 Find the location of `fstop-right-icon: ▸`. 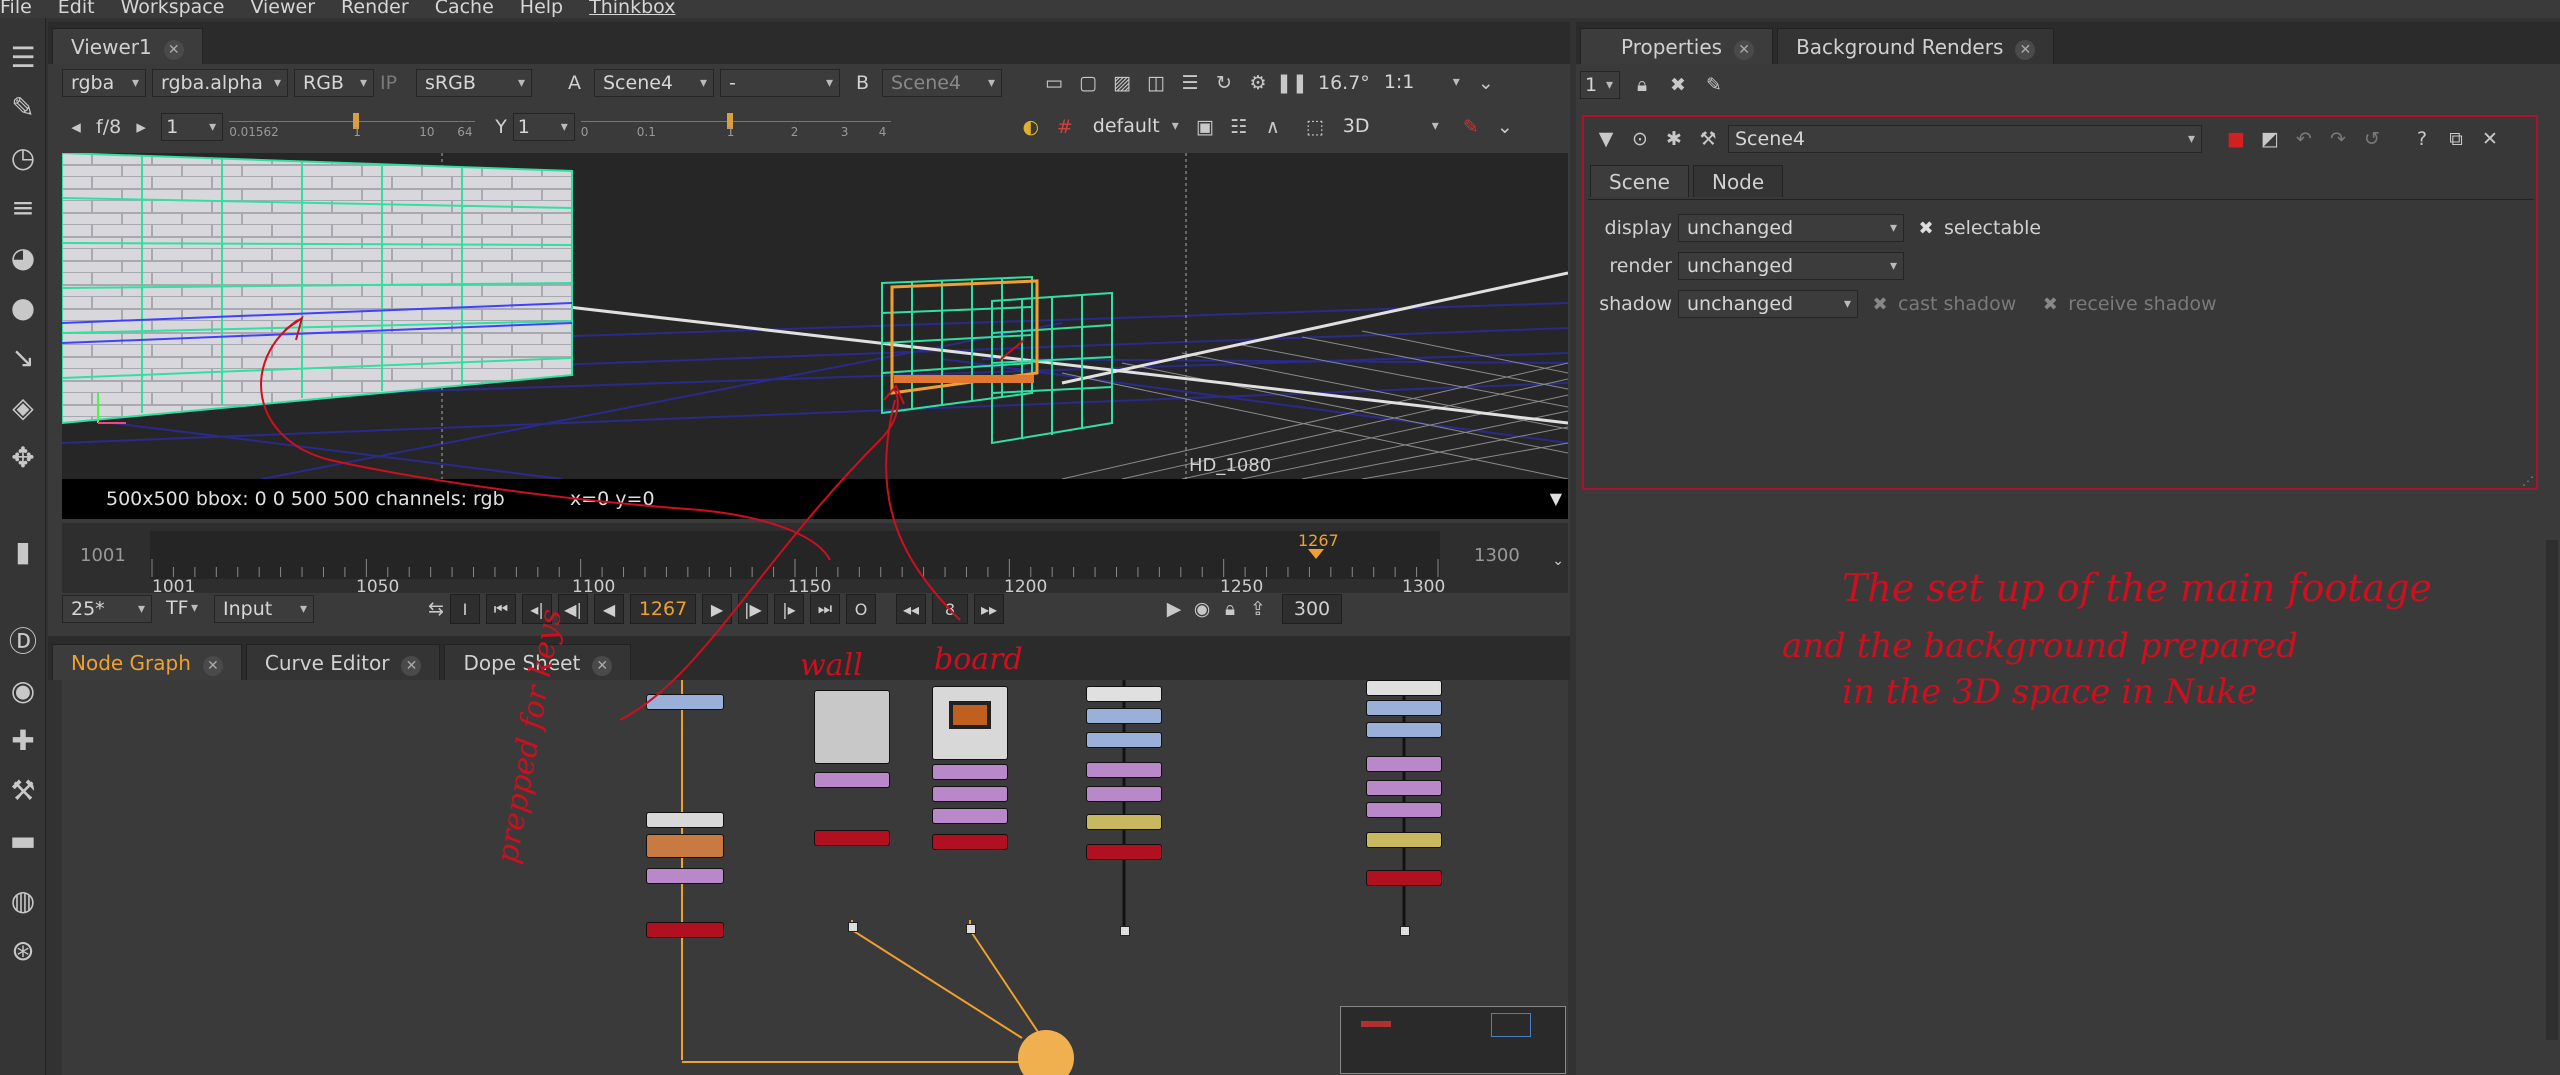

fstop-right-icon: ▸ is located at coordinates (141, 127).